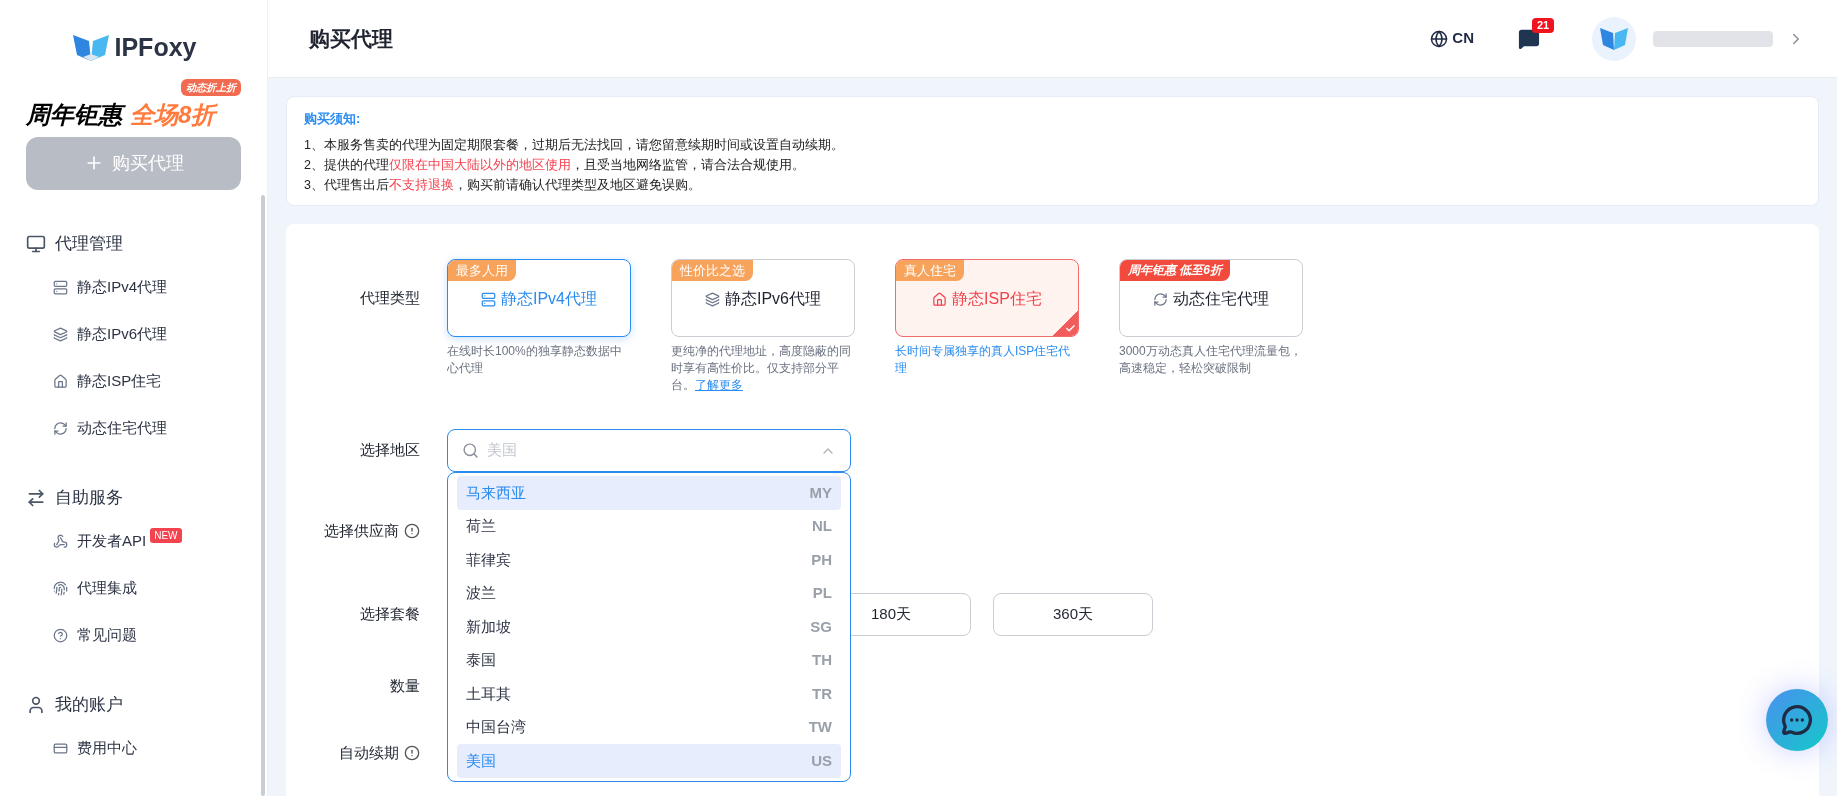  What do you see at coordinates (405, 685) in the screenshot?
I see `field-label: 数量` at bounding box center [405, 685].